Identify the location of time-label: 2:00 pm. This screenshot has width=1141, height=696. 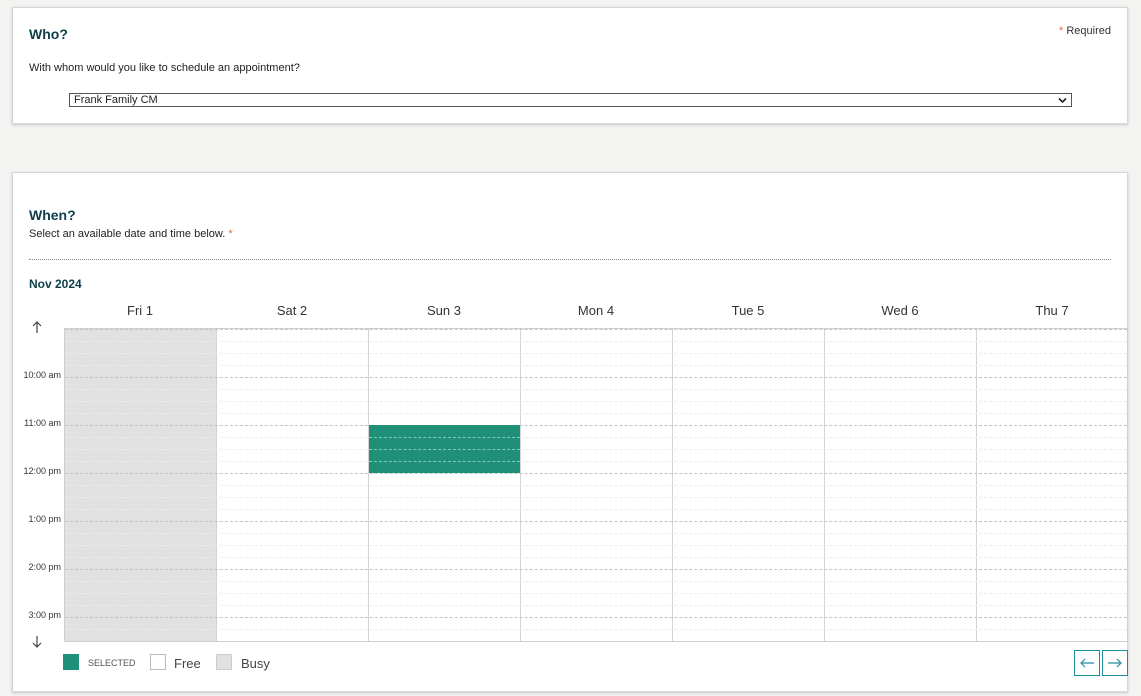
(44, 567).